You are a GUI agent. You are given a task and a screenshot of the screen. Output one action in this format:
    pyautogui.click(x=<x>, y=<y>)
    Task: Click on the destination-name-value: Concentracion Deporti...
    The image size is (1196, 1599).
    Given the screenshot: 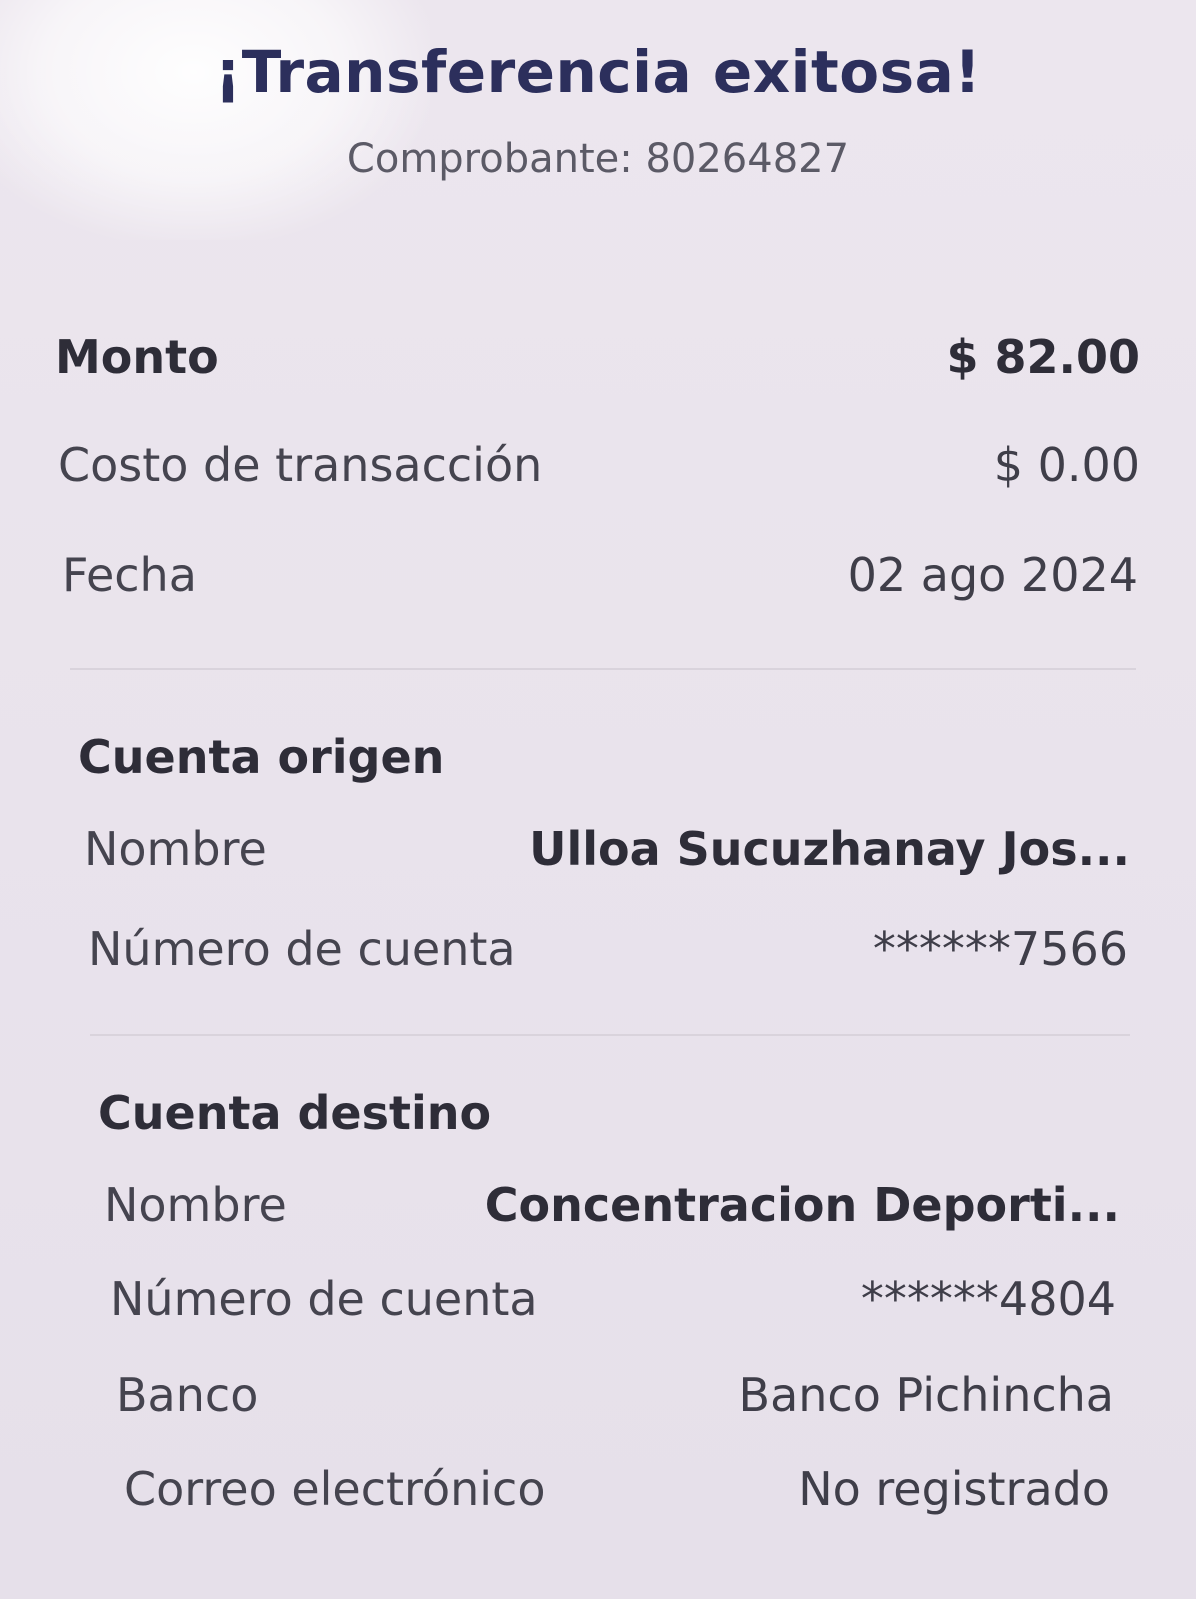 What is the action you would take?
    pyautogui.click(x=802, y=1205)
    